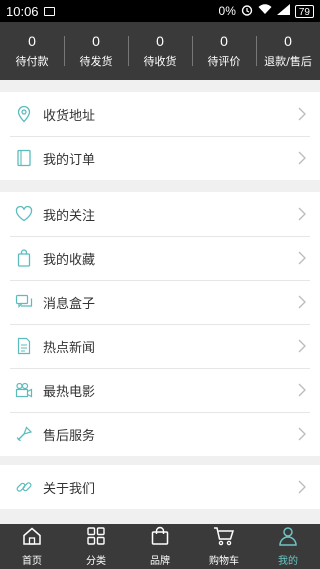  Describe the element at coordinates (24, 390) in the screenshot. I see `movie-camera-icon` at that location.